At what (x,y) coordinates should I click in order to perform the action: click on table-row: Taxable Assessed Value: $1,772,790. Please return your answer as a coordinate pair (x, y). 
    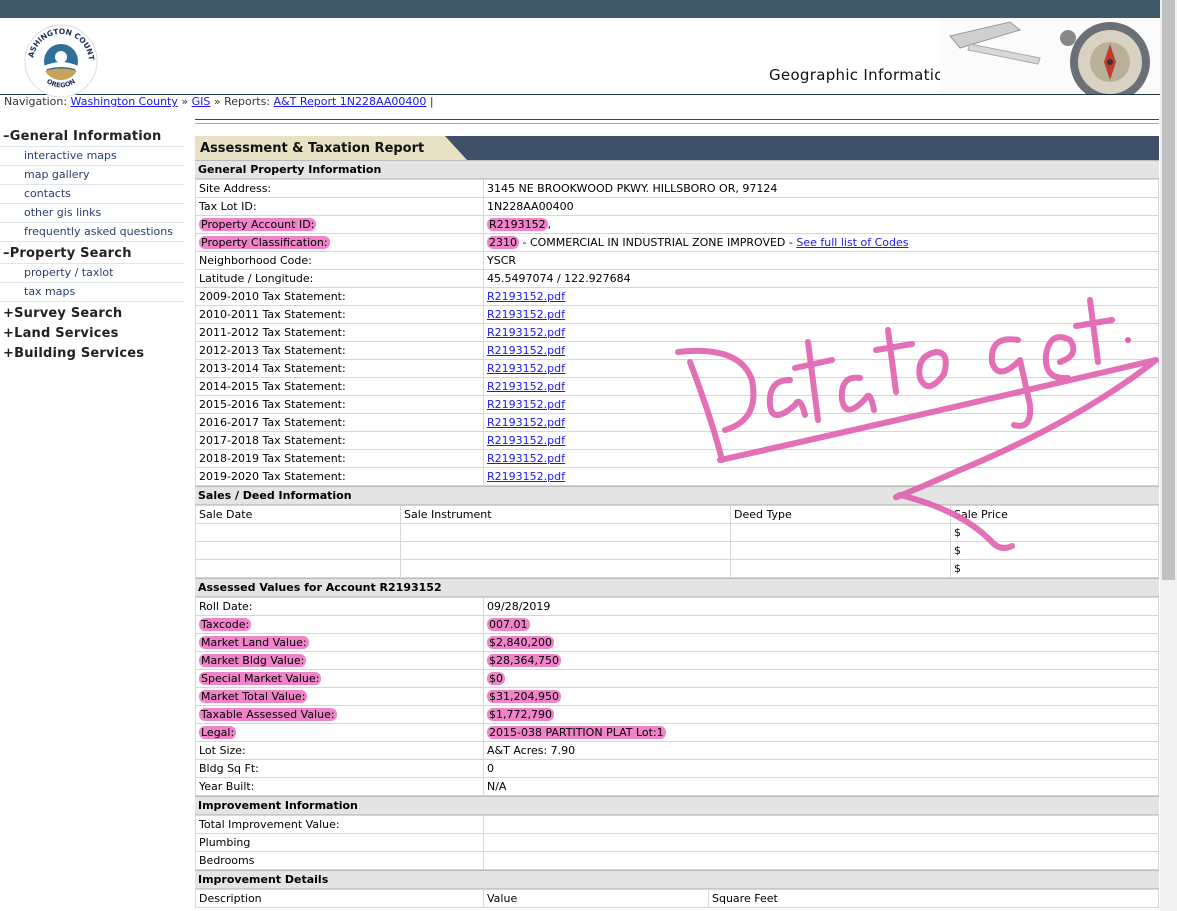
    Looking at the image, I should click on (677, 714).